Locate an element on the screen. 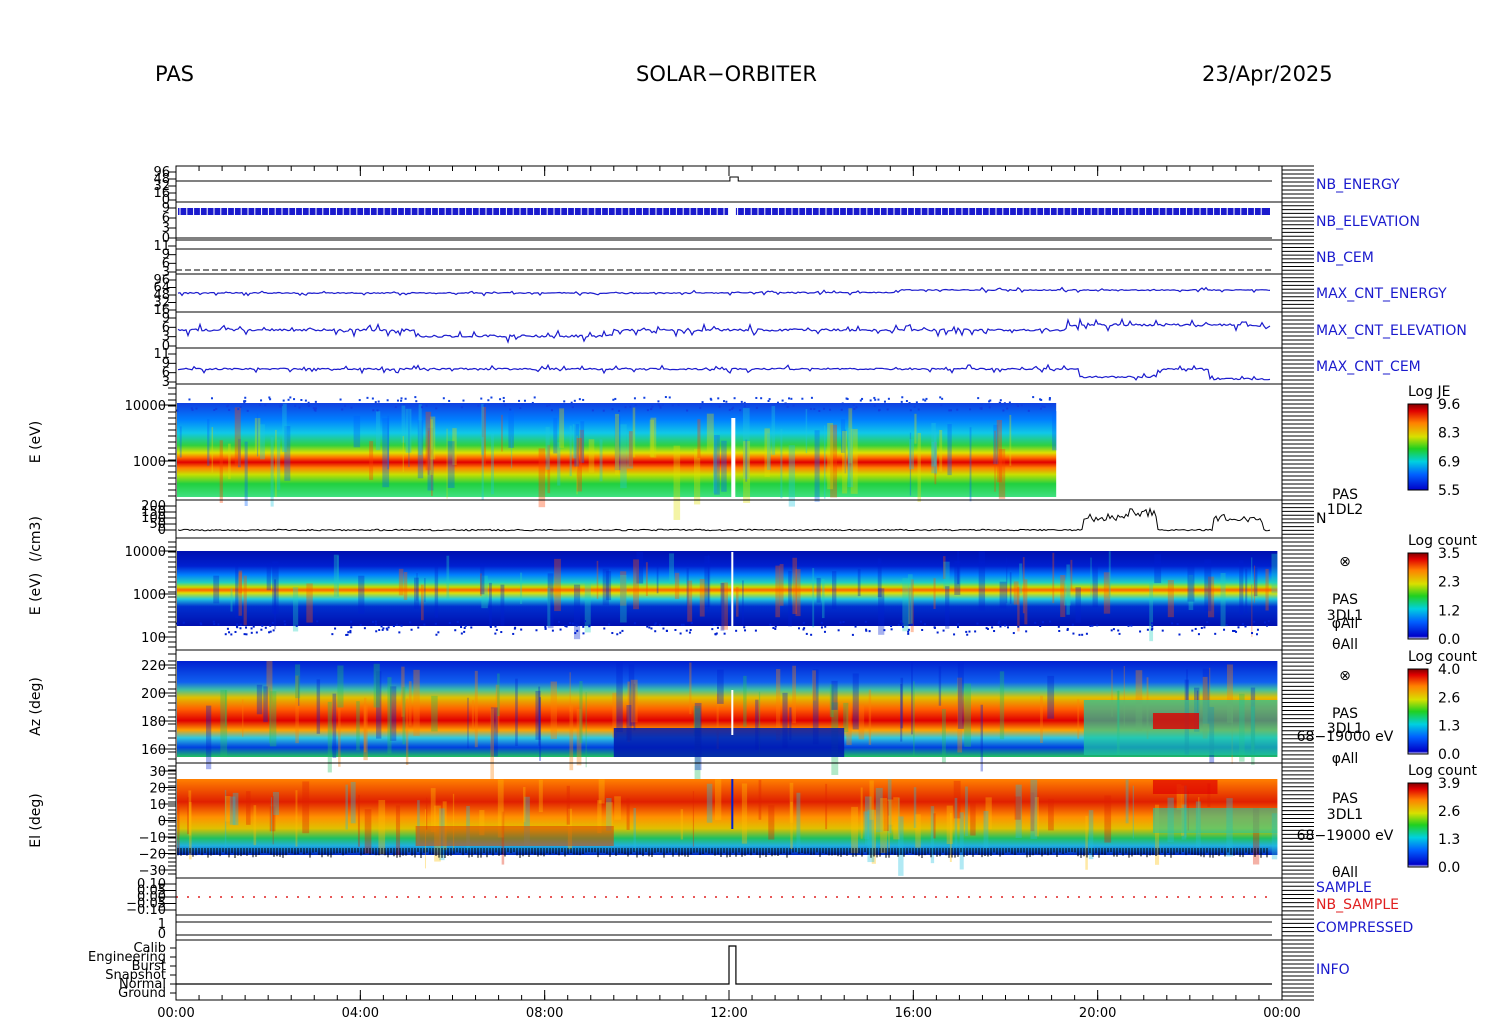 Image resolution: width=1512 pixels, height=1020 pixels. y-tick-label: −20 is located at coordinates (152, 855).